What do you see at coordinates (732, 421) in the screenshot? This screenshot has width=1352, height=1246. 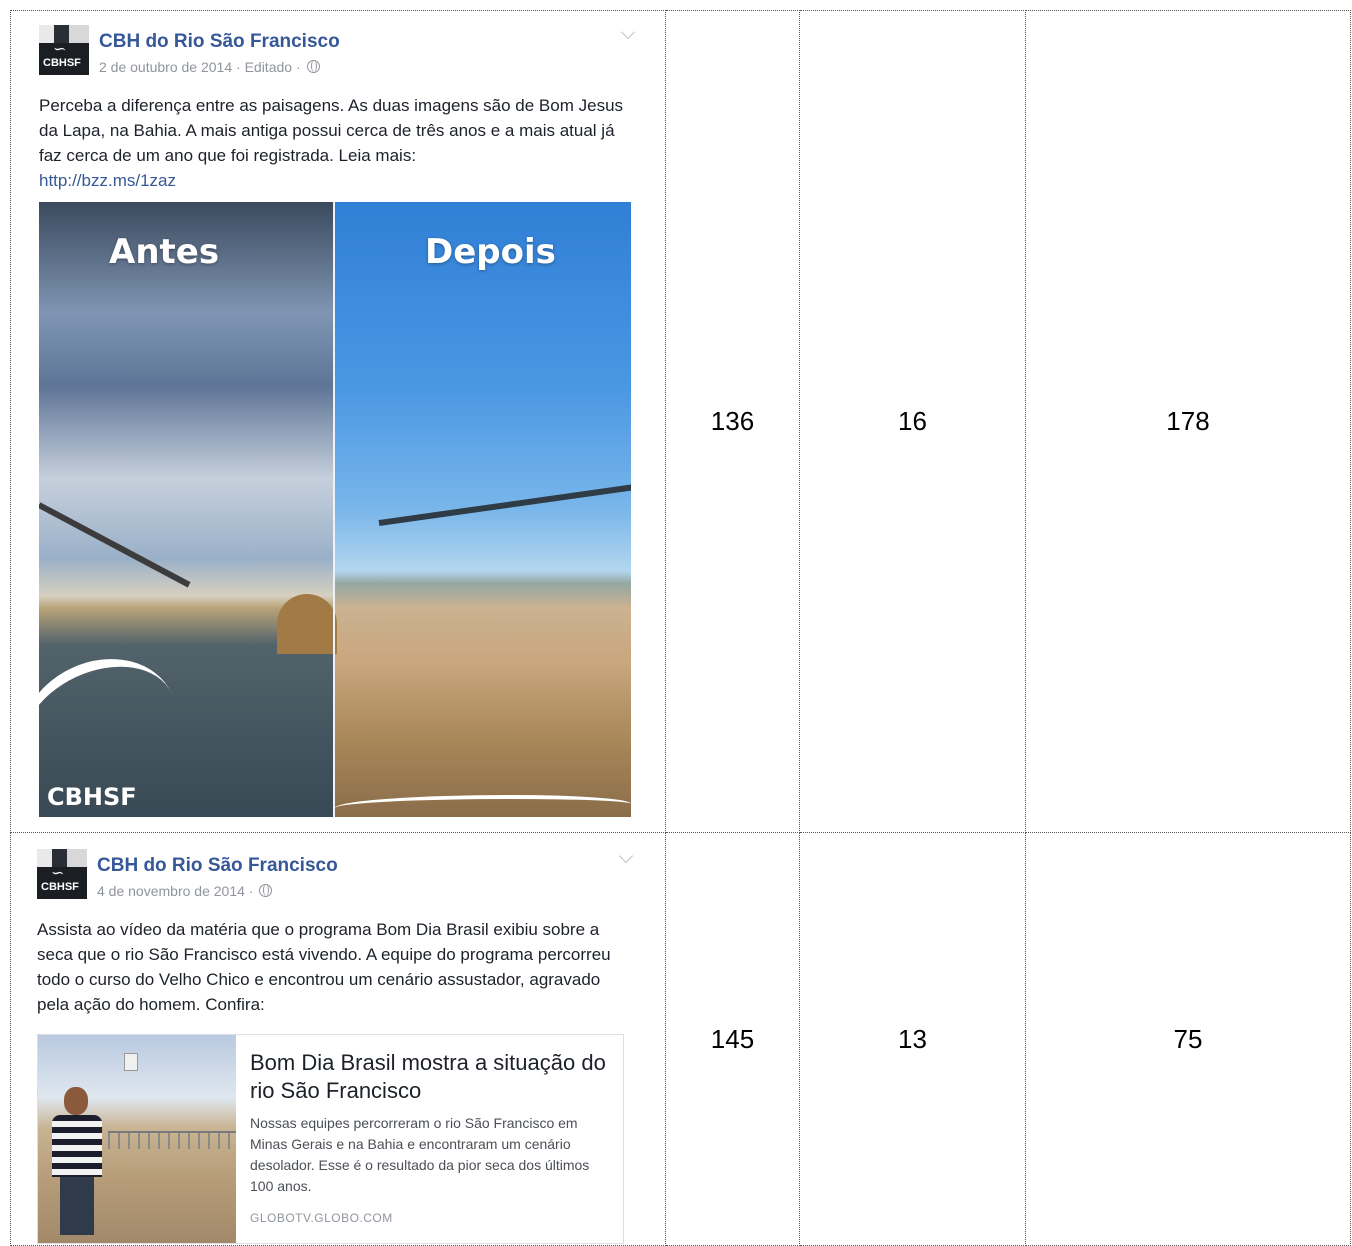 I see `metric-cell: 136` at bounding box center [732, 421].